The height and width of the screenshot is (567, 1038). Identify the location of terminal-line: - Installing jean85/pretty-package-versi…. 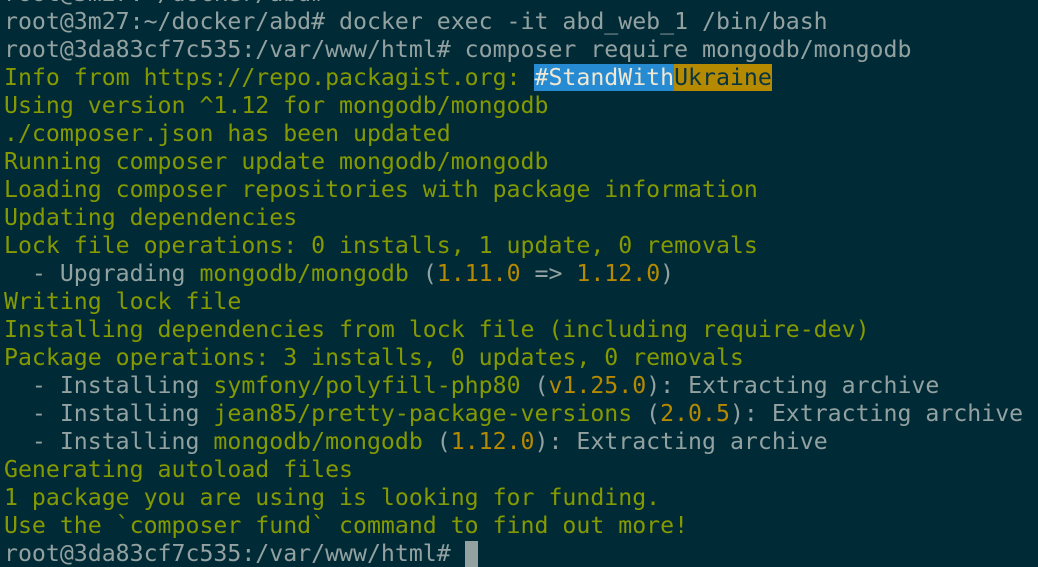
(521, 414).